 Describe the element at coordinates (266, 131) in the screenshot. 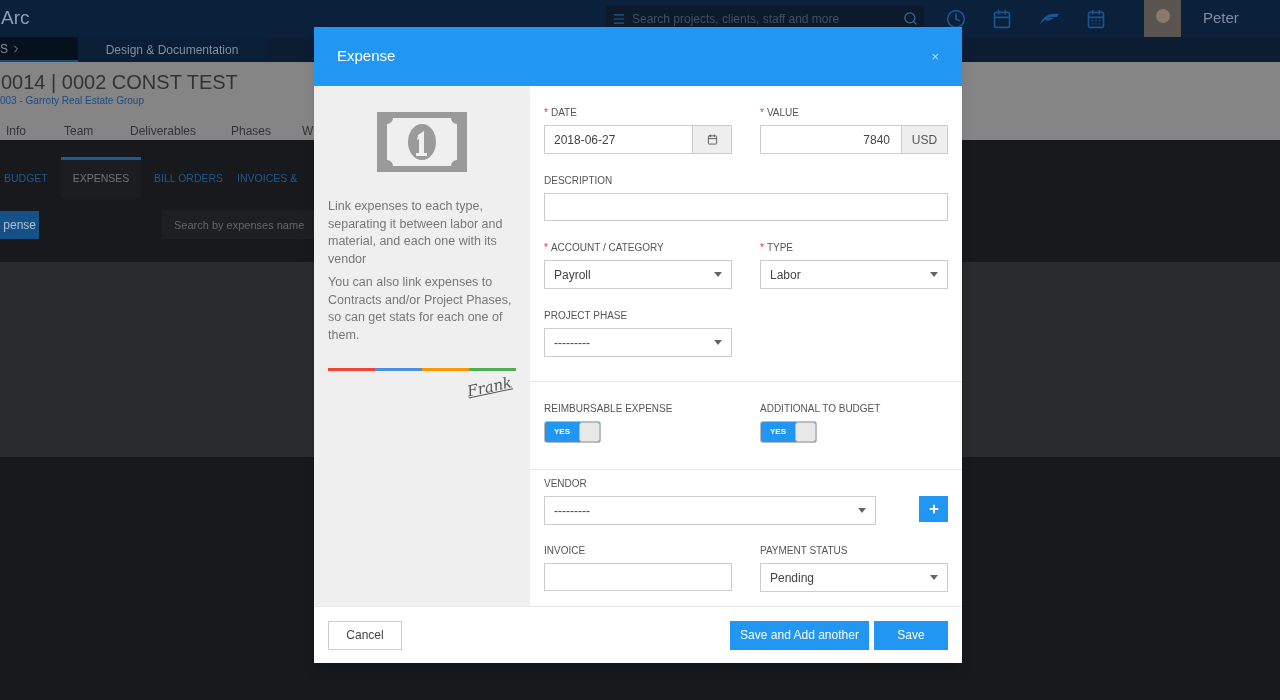

I see `project-tab: Phases` at that location.